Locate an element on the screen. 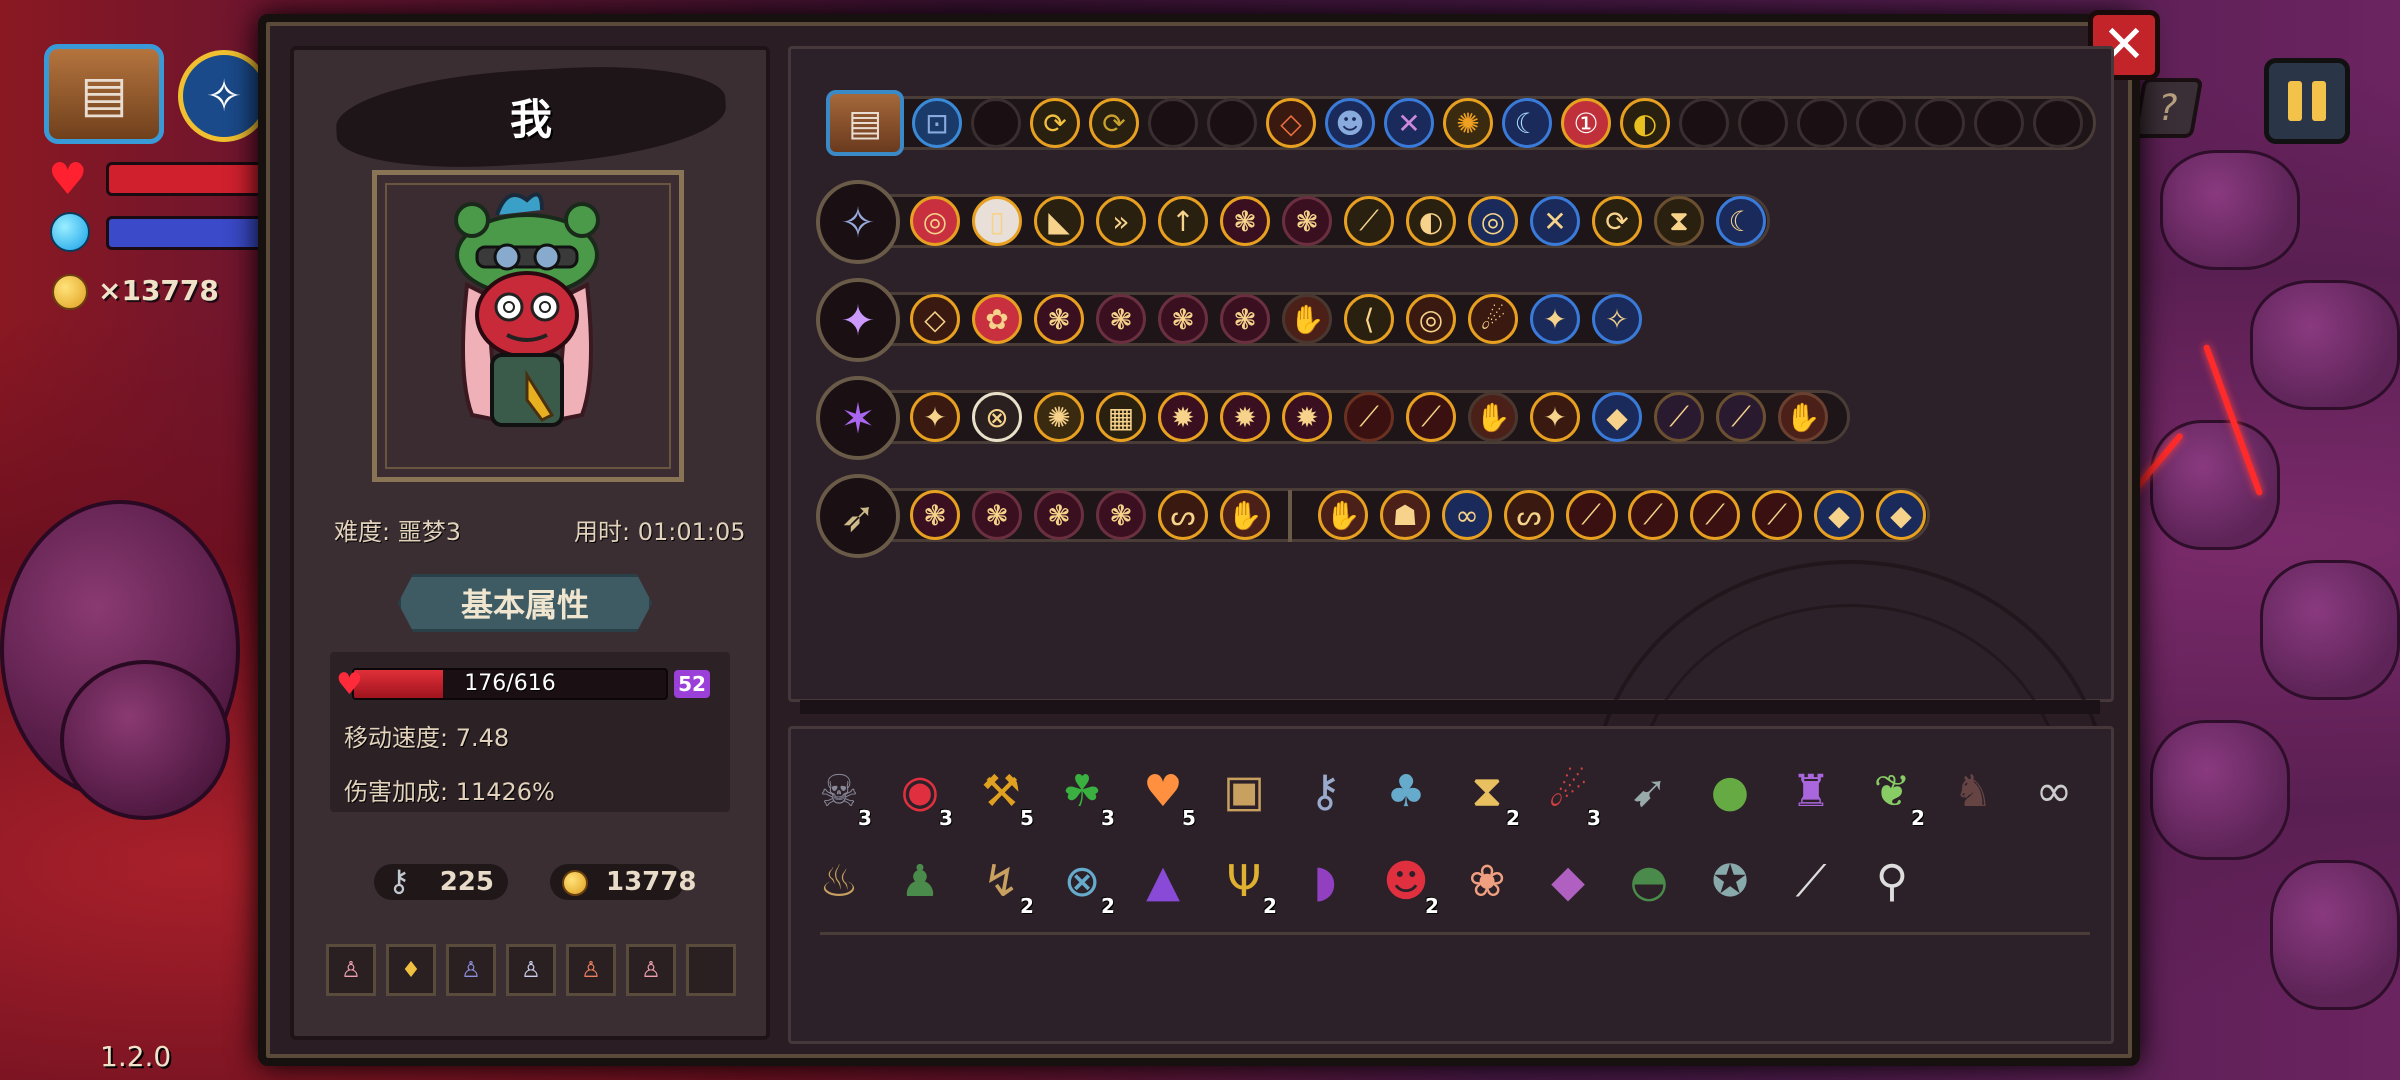  skill-icon: ☗ is located at coordinates (1405, 515).